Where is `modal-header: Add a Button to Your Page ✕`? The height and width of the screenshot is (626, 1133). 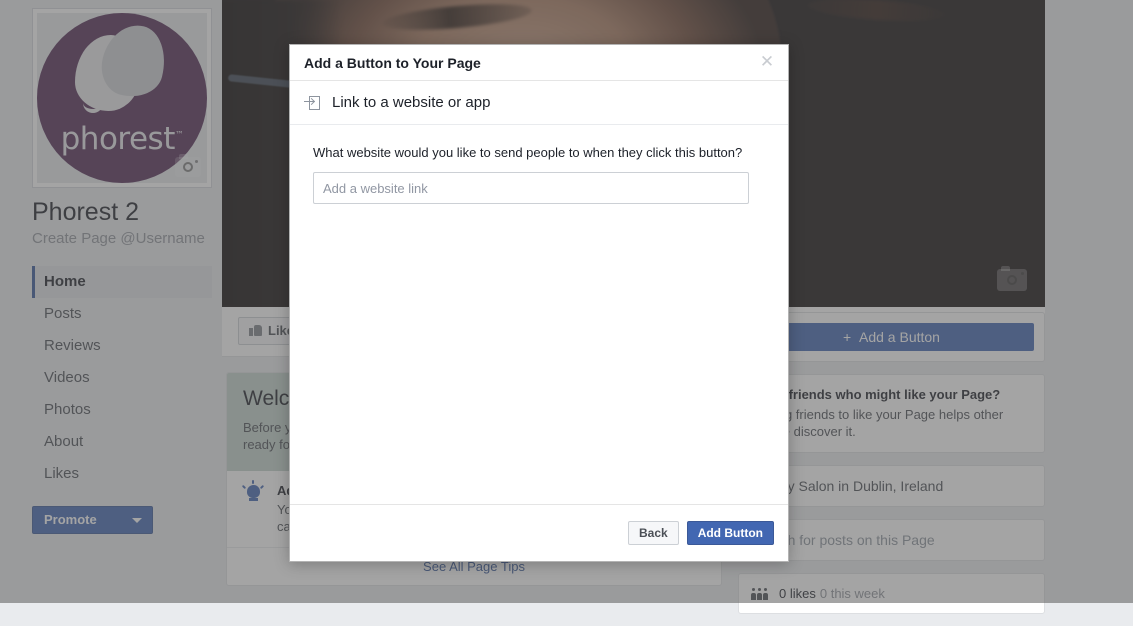 modal-header: Add a Button to Your Page ✕ is located at coordinates (539, 63).